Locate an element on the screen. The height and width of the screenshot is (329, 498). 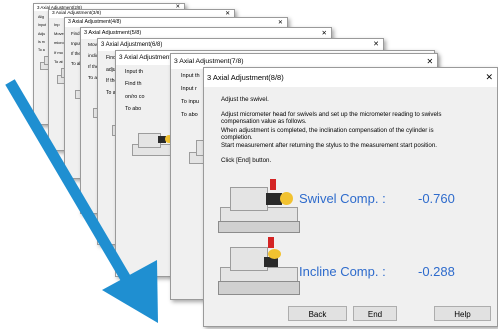
para-line-2: compensation value as follows. is located at coordinates (264, 121).